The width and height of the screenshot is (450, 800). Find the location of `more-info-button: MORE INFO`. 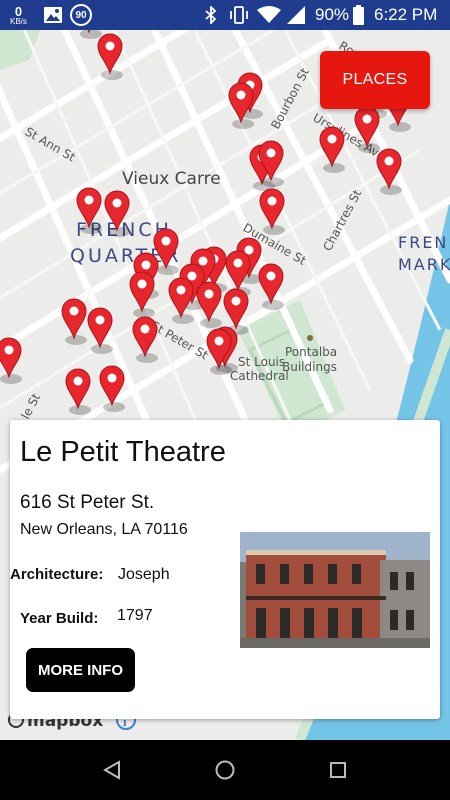

more-info-button: MORE INFO is located at coordinates (80, 670).